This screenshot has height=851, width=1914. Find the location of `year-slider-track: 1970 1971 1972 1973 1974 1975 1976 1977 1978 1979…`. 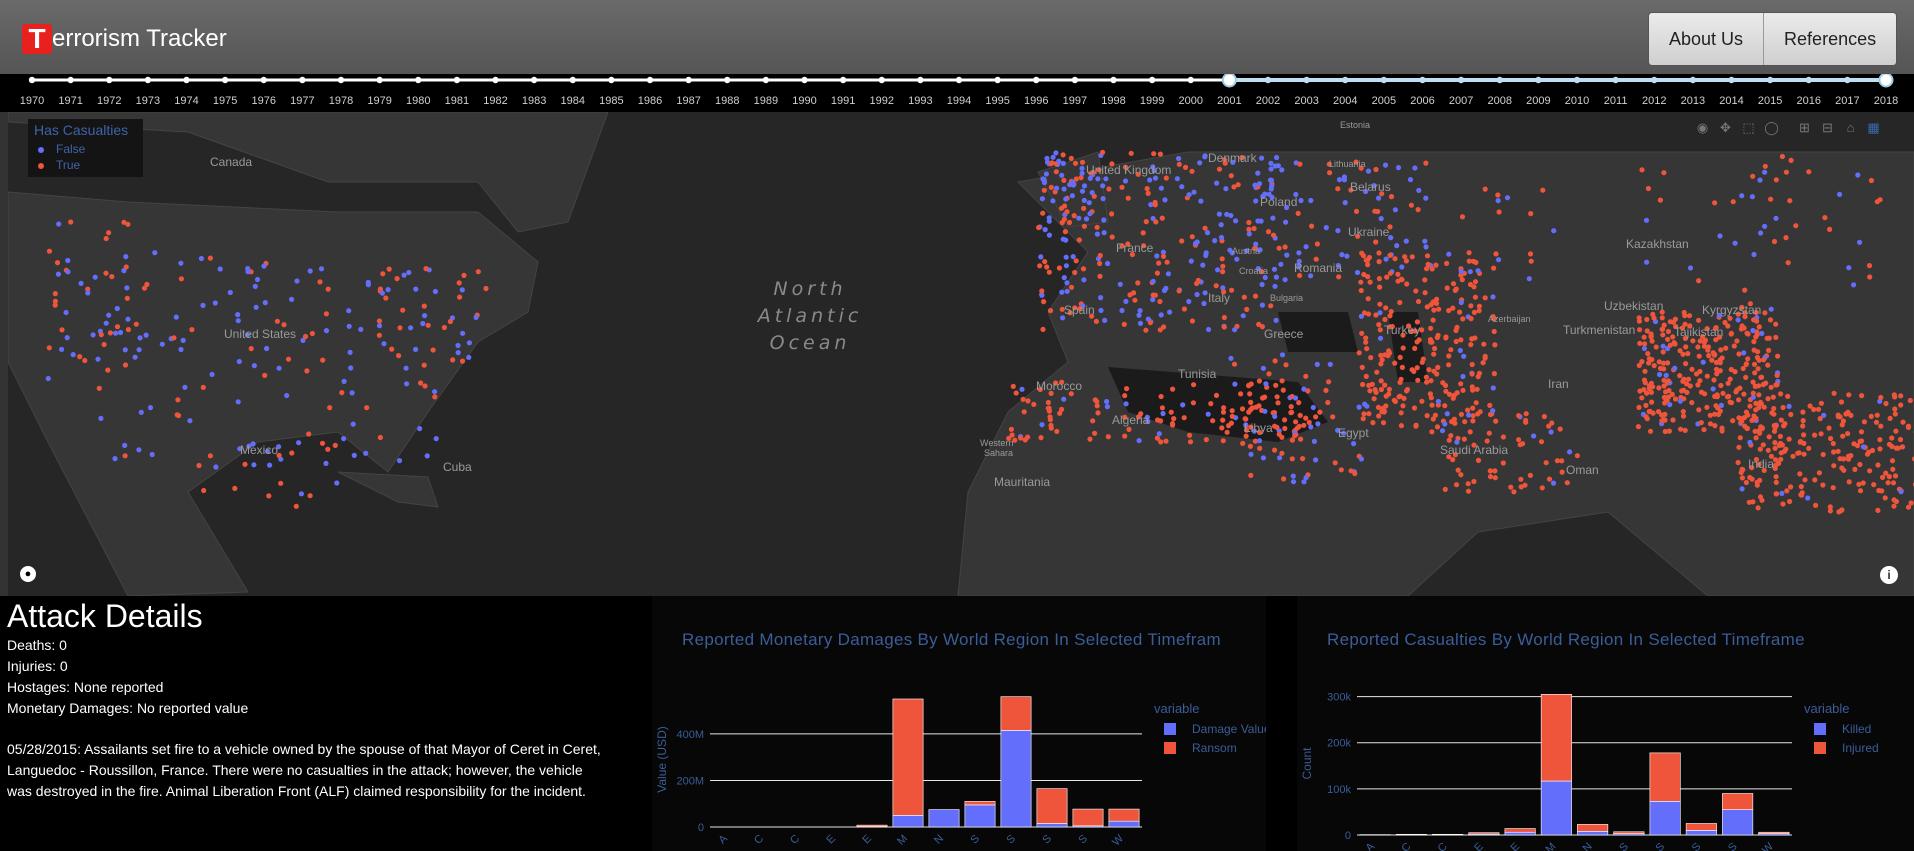

year-slider-track: 1970 1971 1972 1973 1974 1975 1976 1977 1978 1979… is located at coordinates (957, 92).